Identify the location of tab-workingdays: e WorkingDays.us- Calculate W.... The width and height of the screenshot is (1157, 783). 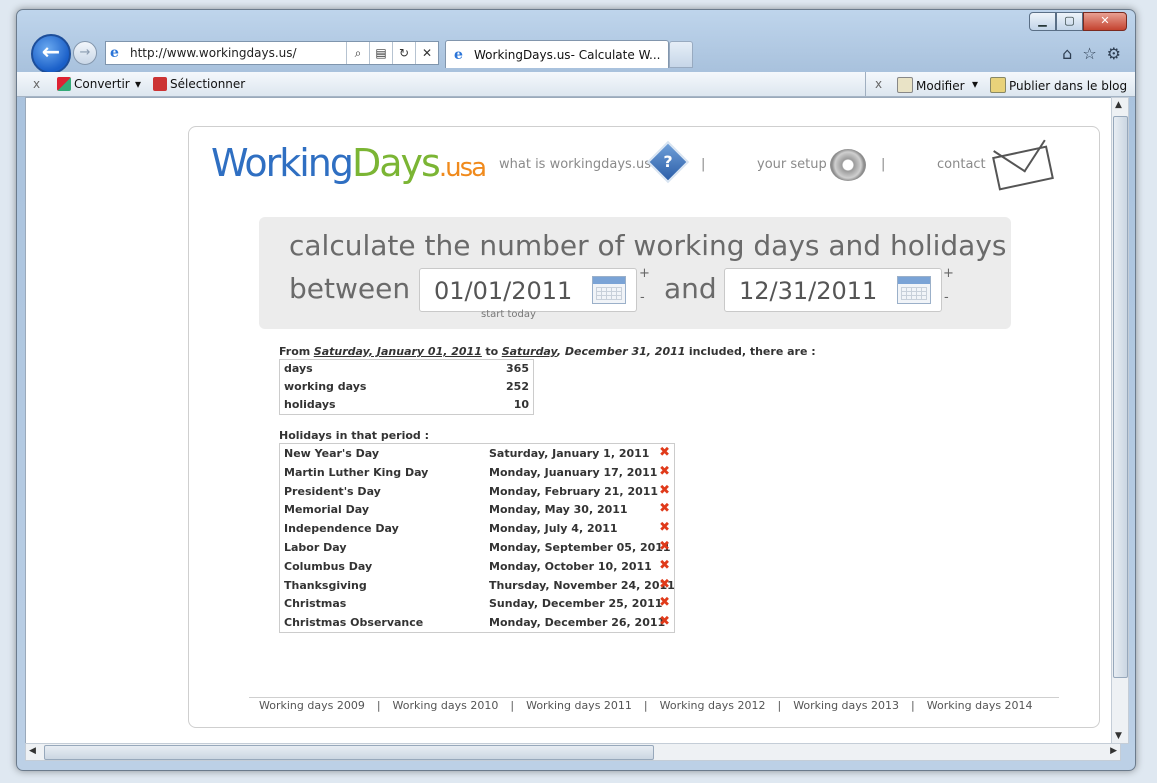
(557, 54).